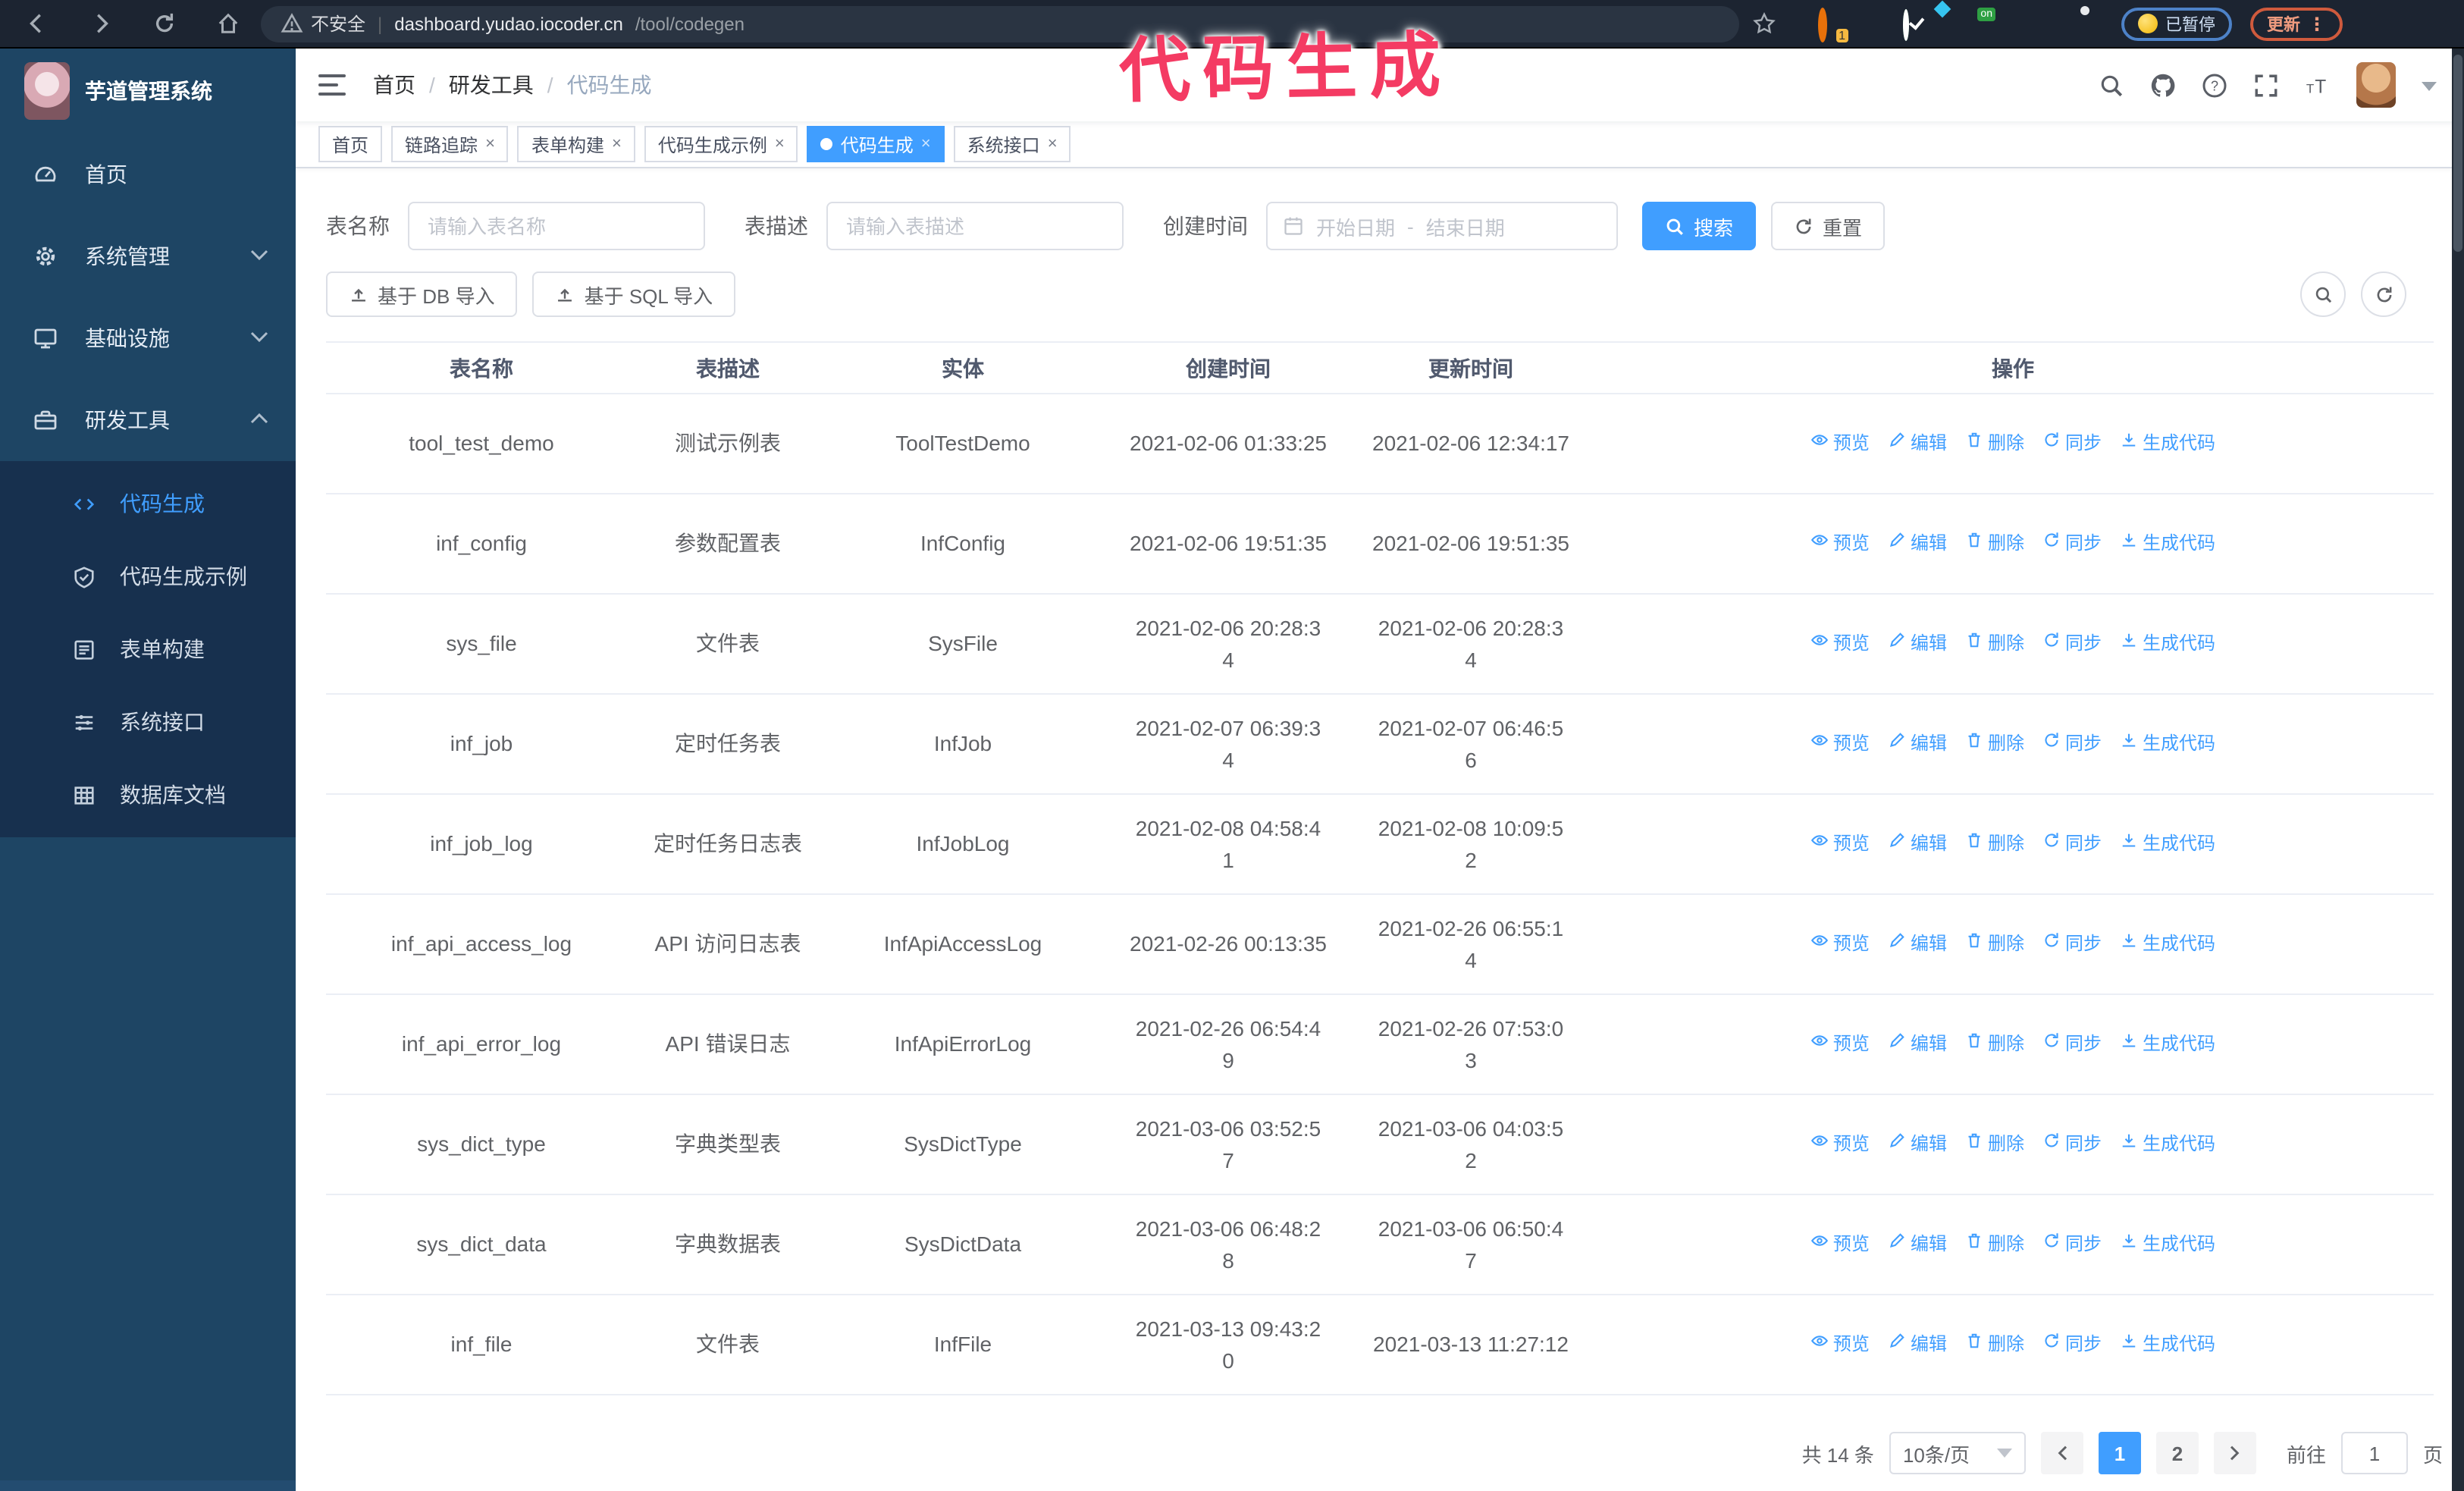 This screenshot has height=1491, width=2464. I want to click on table-desc-input, so click(975, 226).